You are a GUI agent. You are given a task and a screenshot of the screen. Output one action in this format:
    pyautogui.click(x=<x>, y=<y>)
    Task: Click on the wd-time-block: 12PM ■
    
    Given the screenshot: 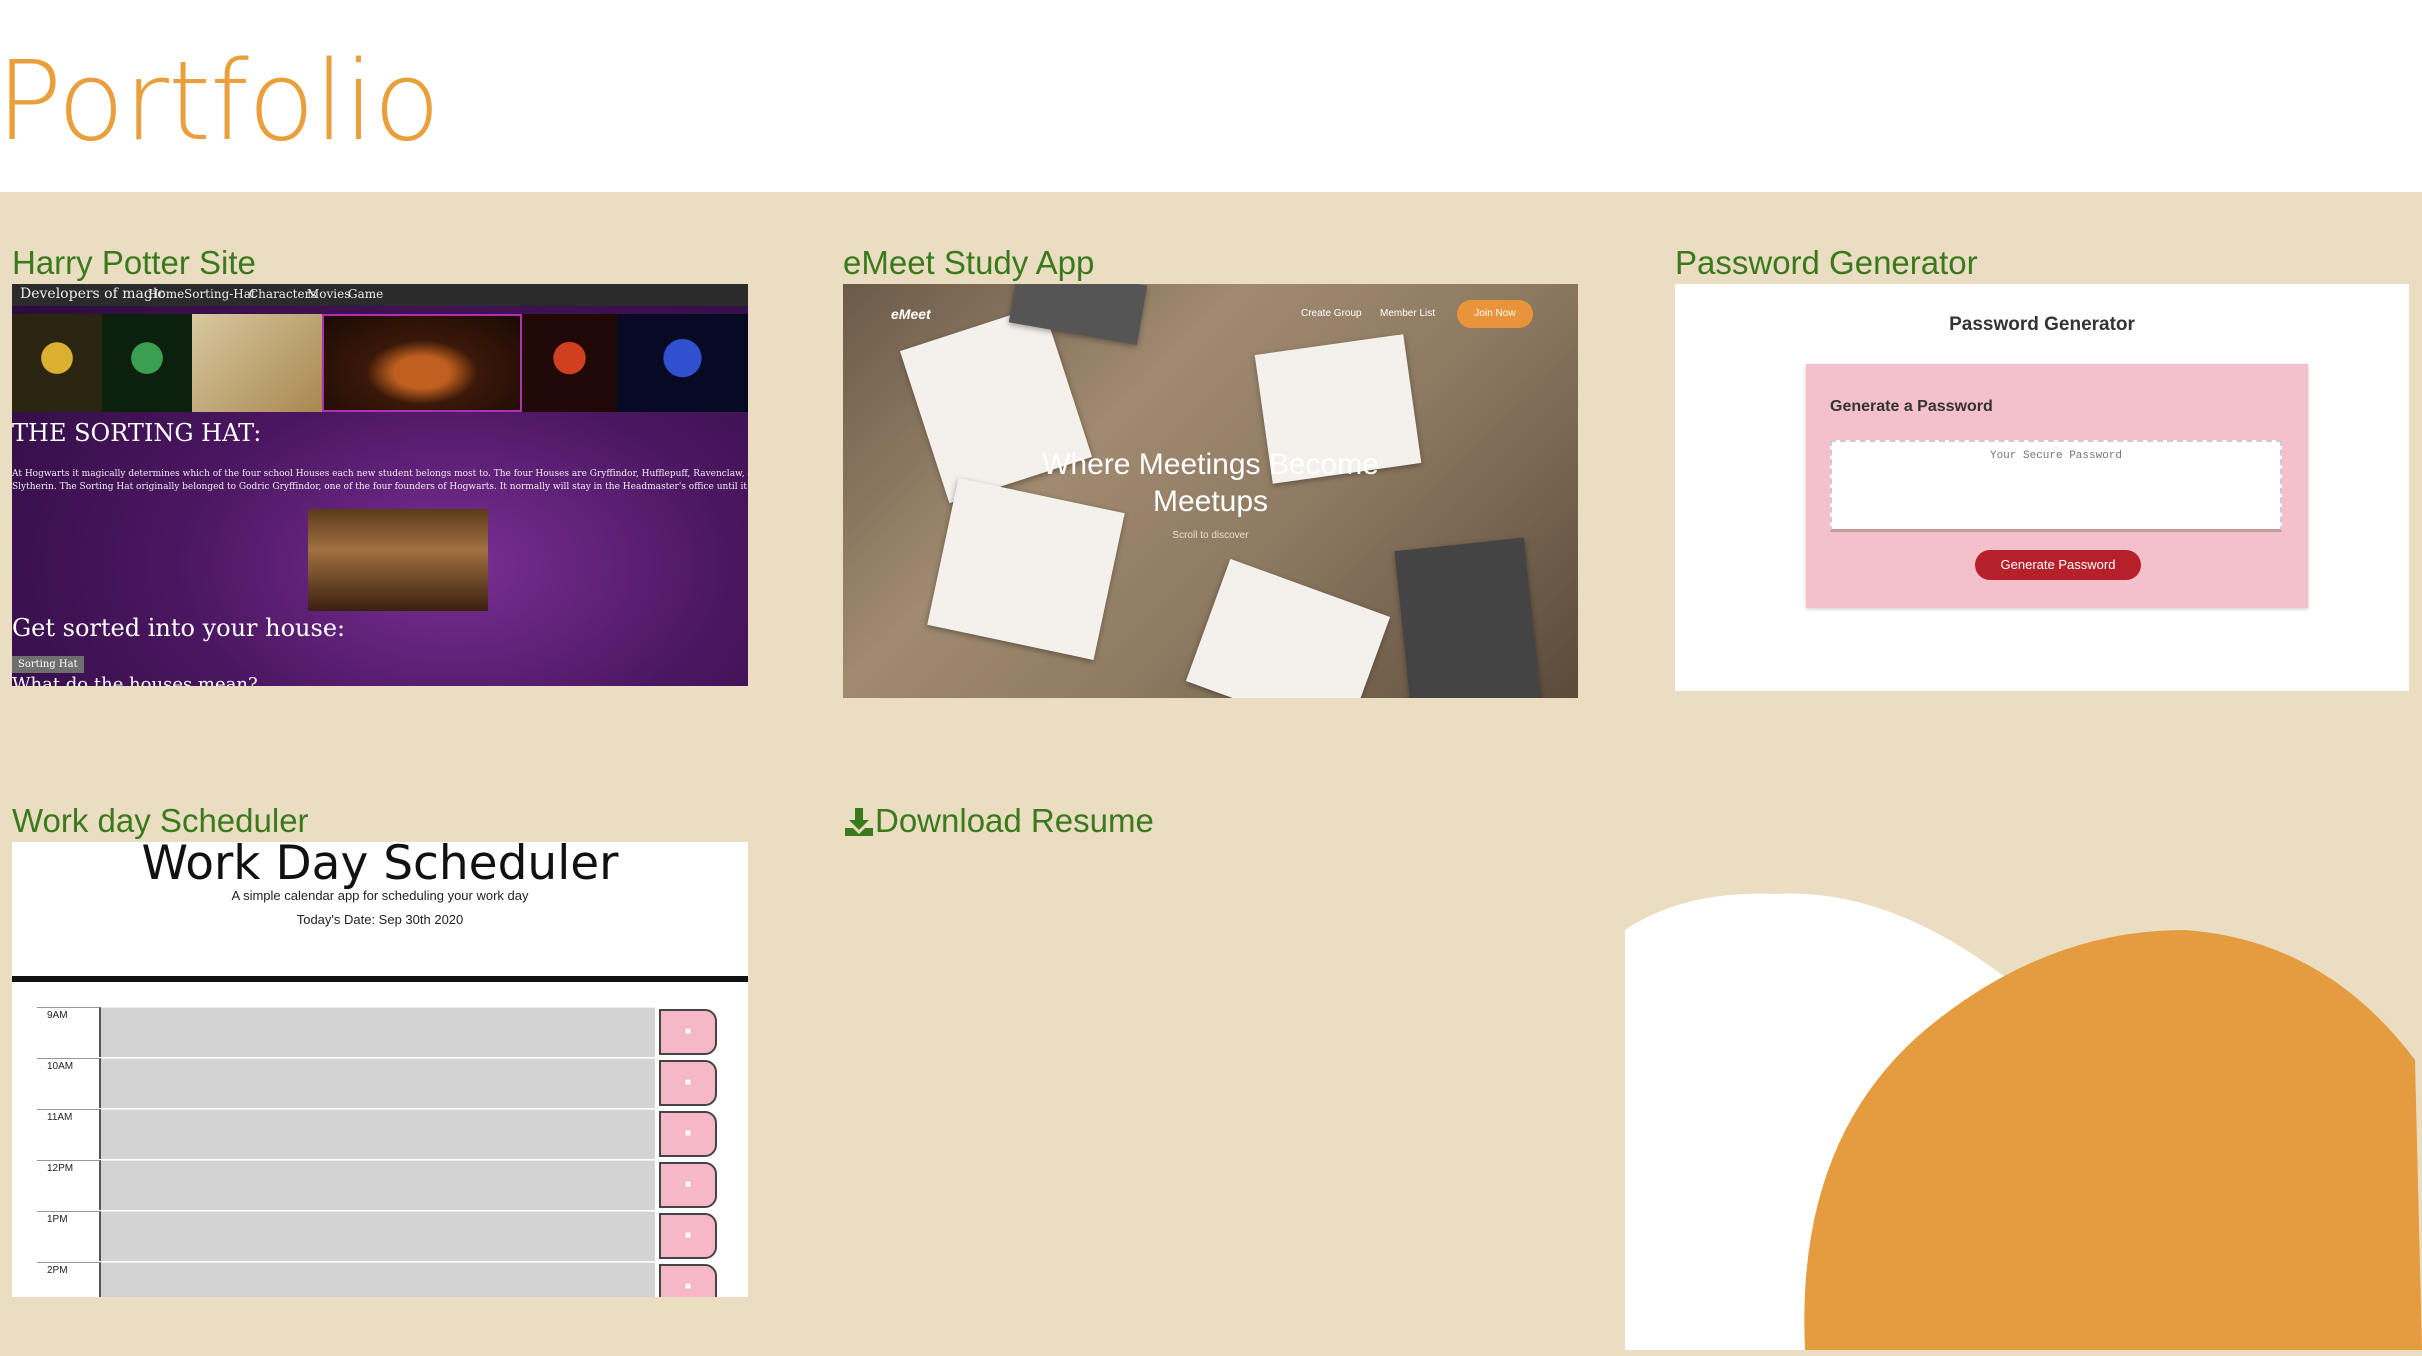 What is the action you would take?
    pyautogui.click(x=378, y=1185)
    